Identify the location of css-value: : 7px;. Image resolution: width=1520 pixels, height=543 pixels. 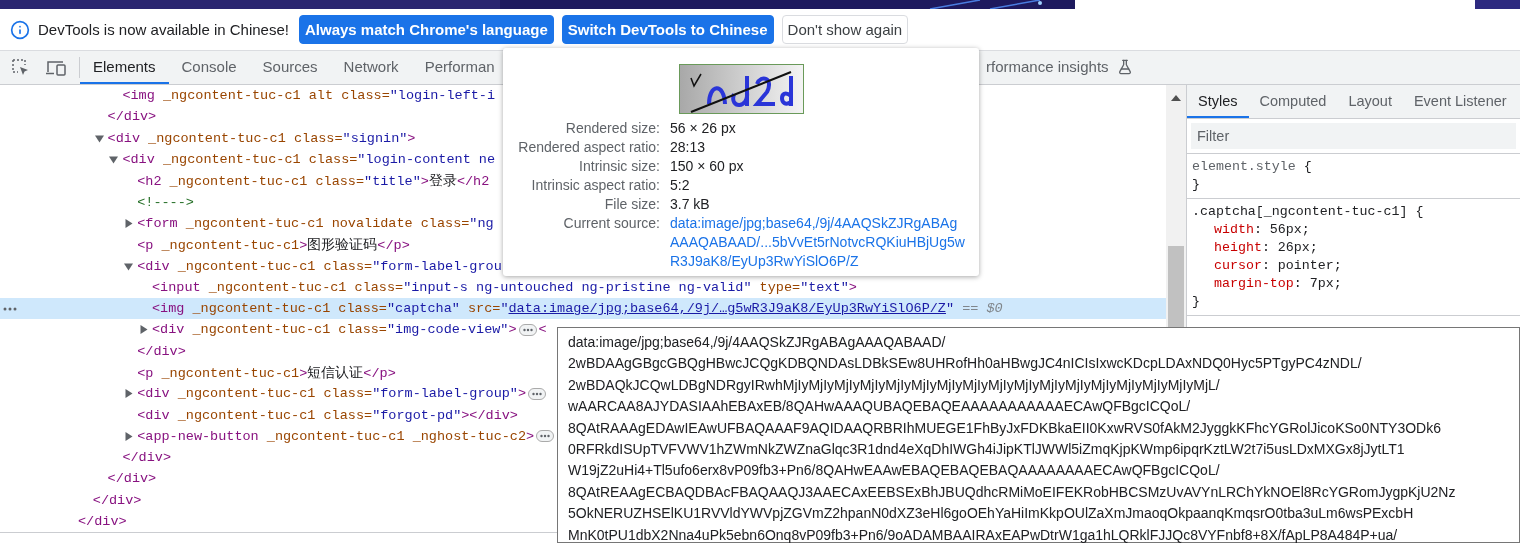
(1317, 283).